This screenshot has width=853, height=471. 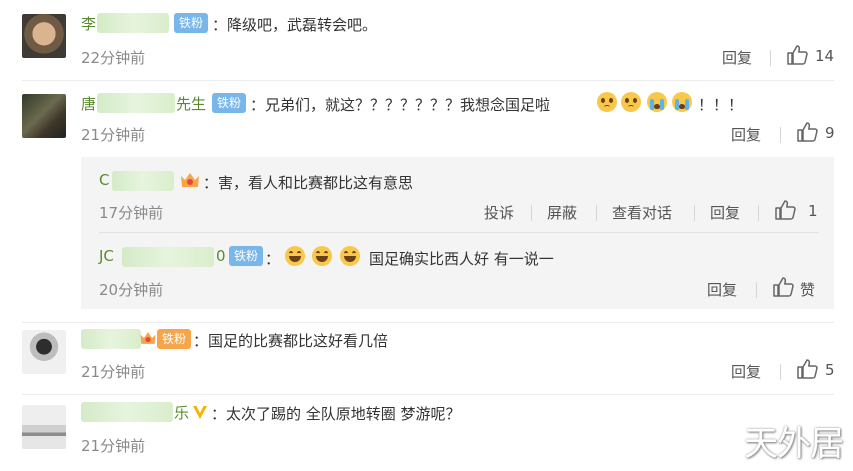 I want to click on comment-text: 国足确实比西人好 有一说一, so click(x=461, y=259).